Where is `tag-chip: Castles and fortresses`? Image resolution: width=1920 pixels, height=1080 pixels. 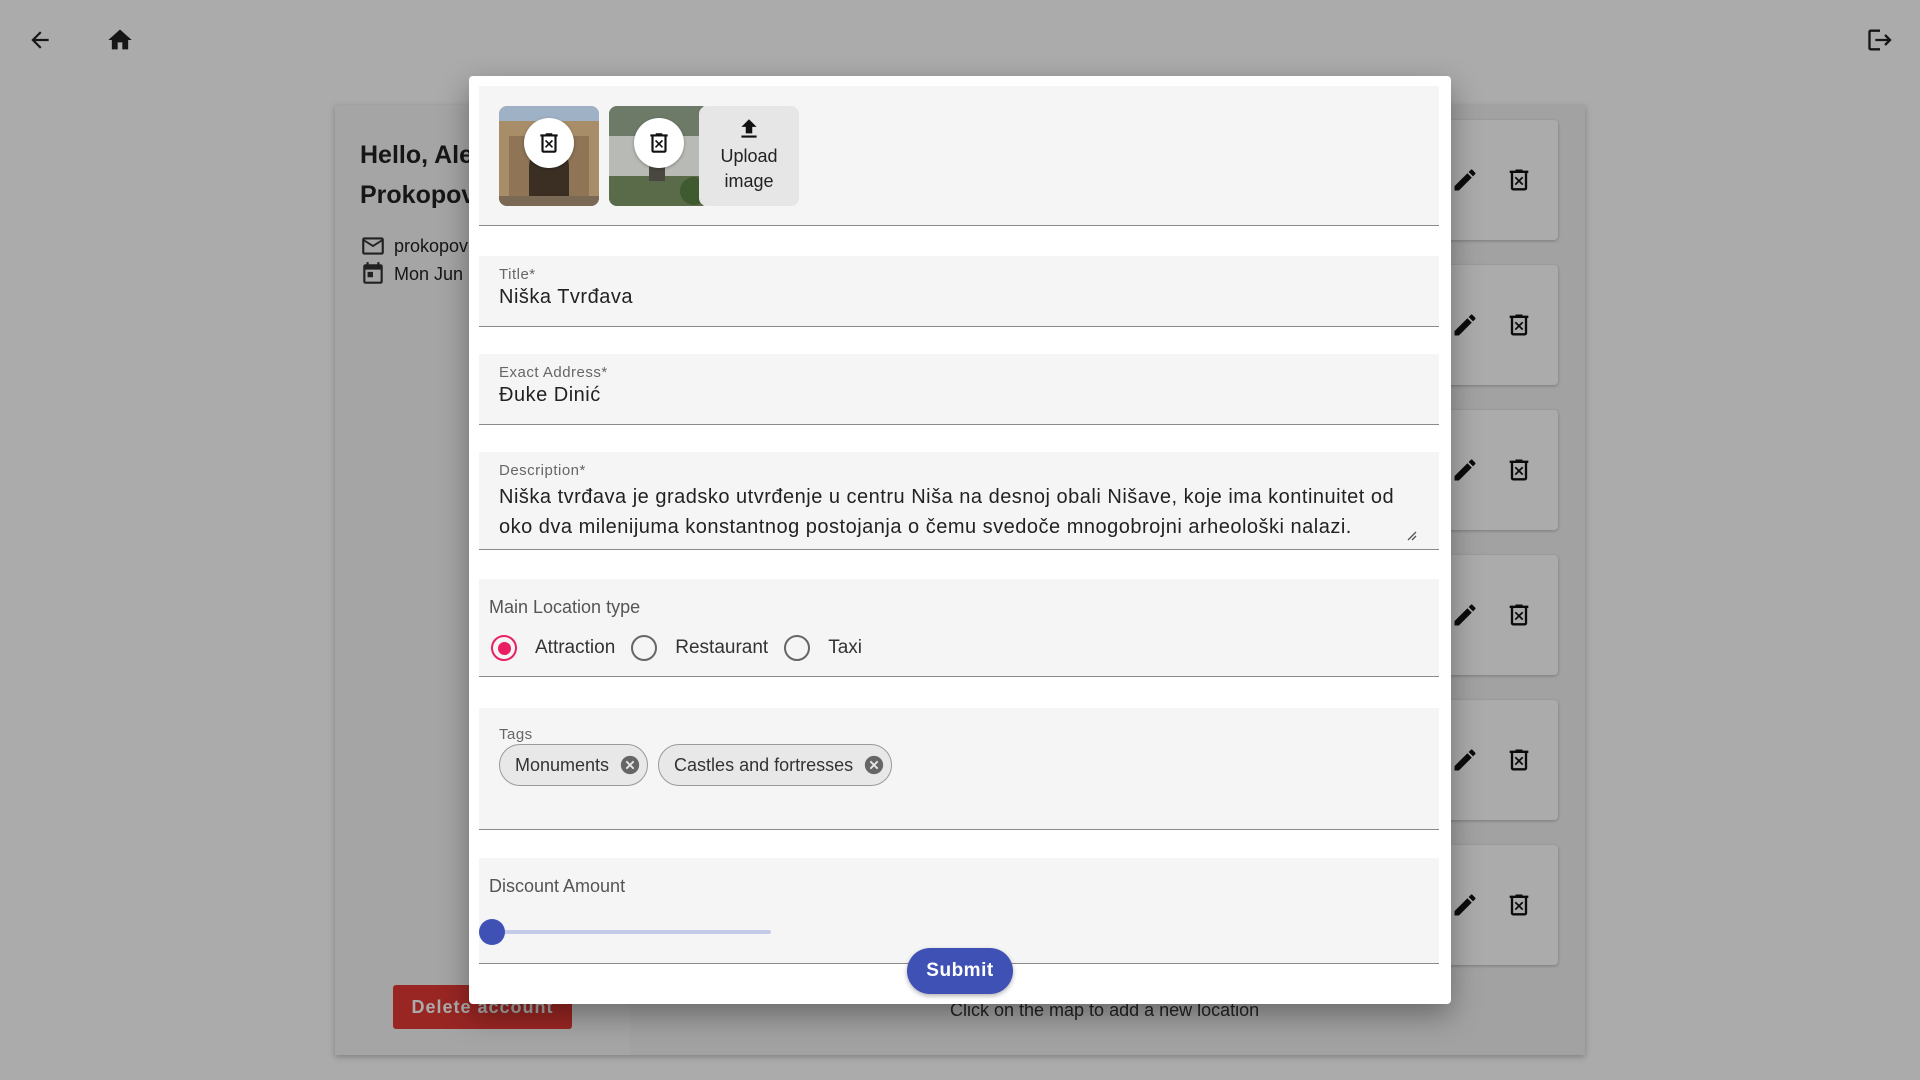 tag-chip: Castles and fortresses is located at coordinates (775, 765).